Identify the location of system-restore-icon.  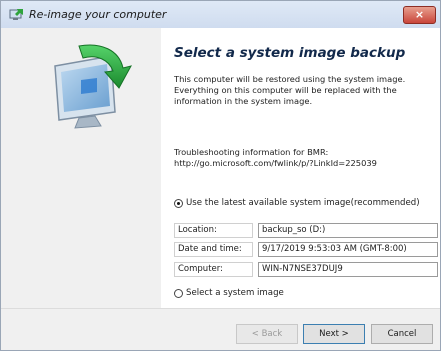
(16, 15).